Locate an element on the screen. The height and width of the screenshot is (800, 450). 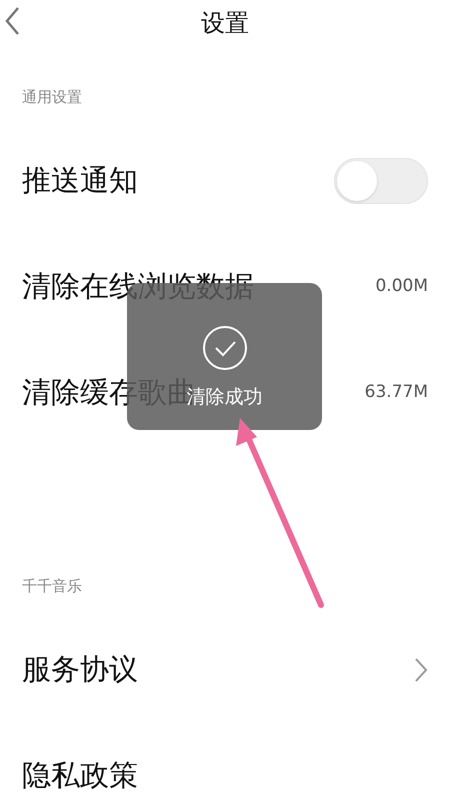
size-value: 0.00M is located at coordinates (401, 286).